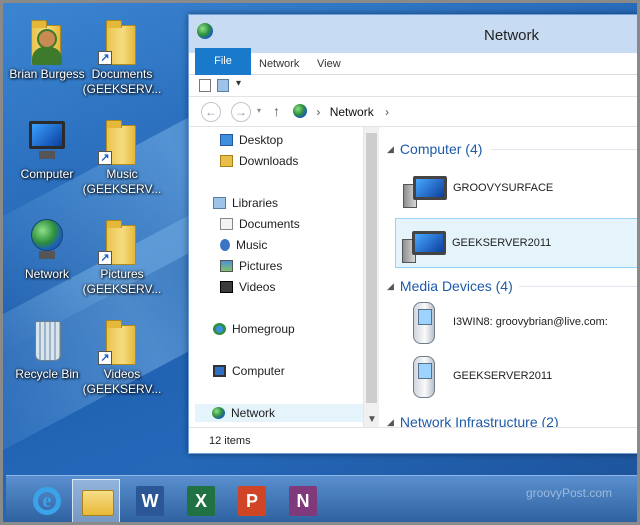 This screenshot has width=640, height=525. What do you see at coordinates (387, 112) in the screenshot?
I see `breadcrumb-chevron-icon: ›` at bounding box center [387, 112].